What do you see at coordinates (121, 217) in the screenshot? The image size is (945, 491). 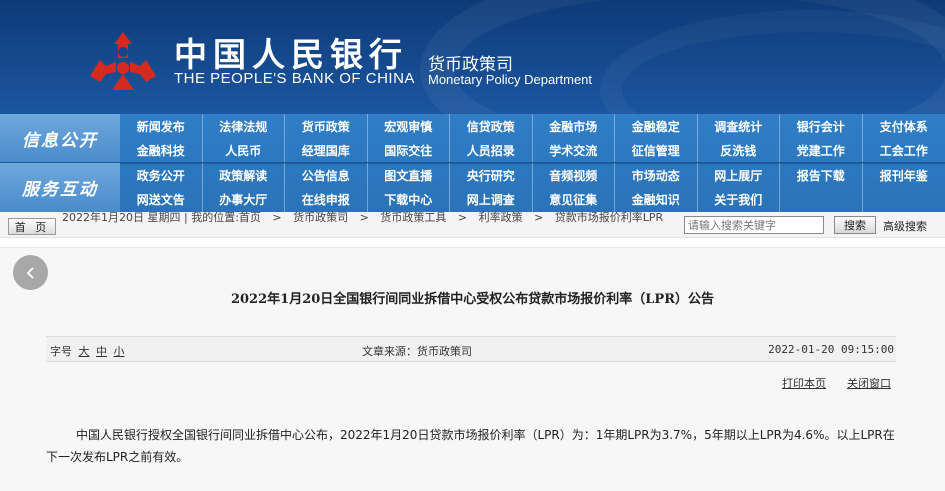 I see `breadcrumb-date: 2022年1月20日 星期四` at bounding box center [121, 217].